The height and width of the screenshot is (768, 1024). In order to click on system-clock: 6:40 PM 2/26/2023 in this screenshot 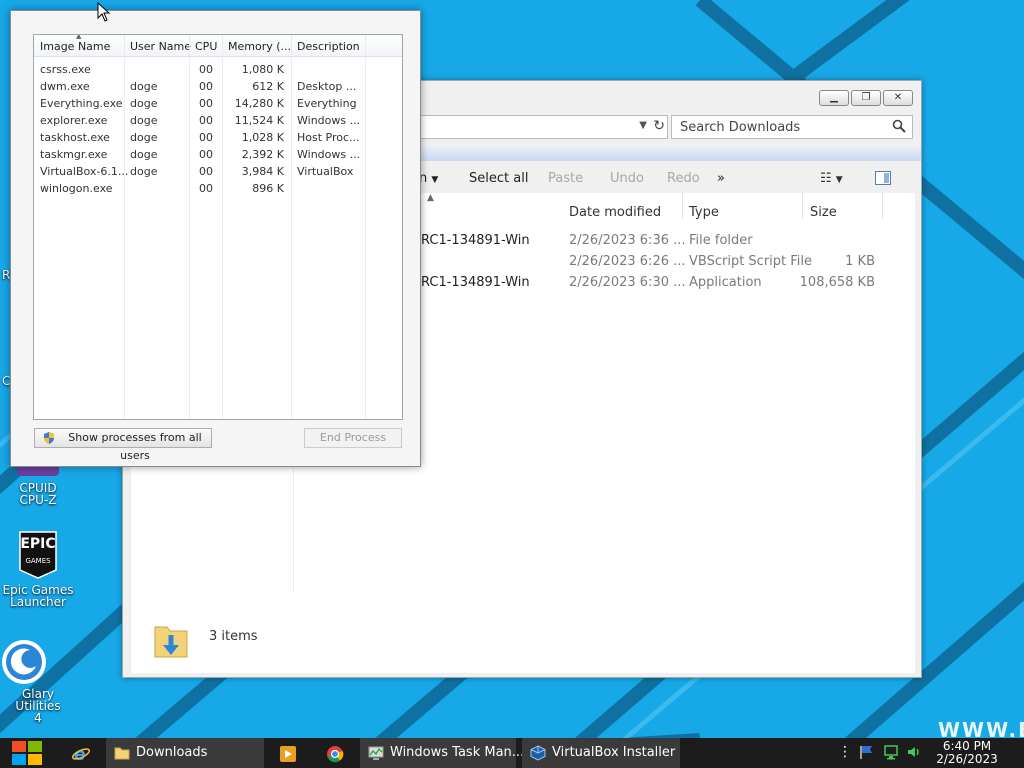, I will do `click(967, 753)`.